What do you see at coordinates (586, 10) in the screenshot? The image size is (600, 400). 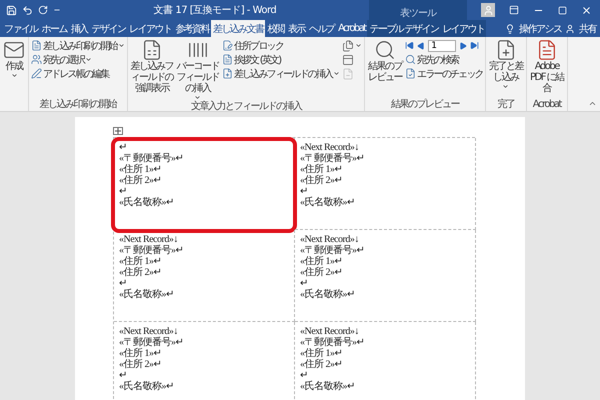 I see `close-icon` at bounding box center [586, 10].